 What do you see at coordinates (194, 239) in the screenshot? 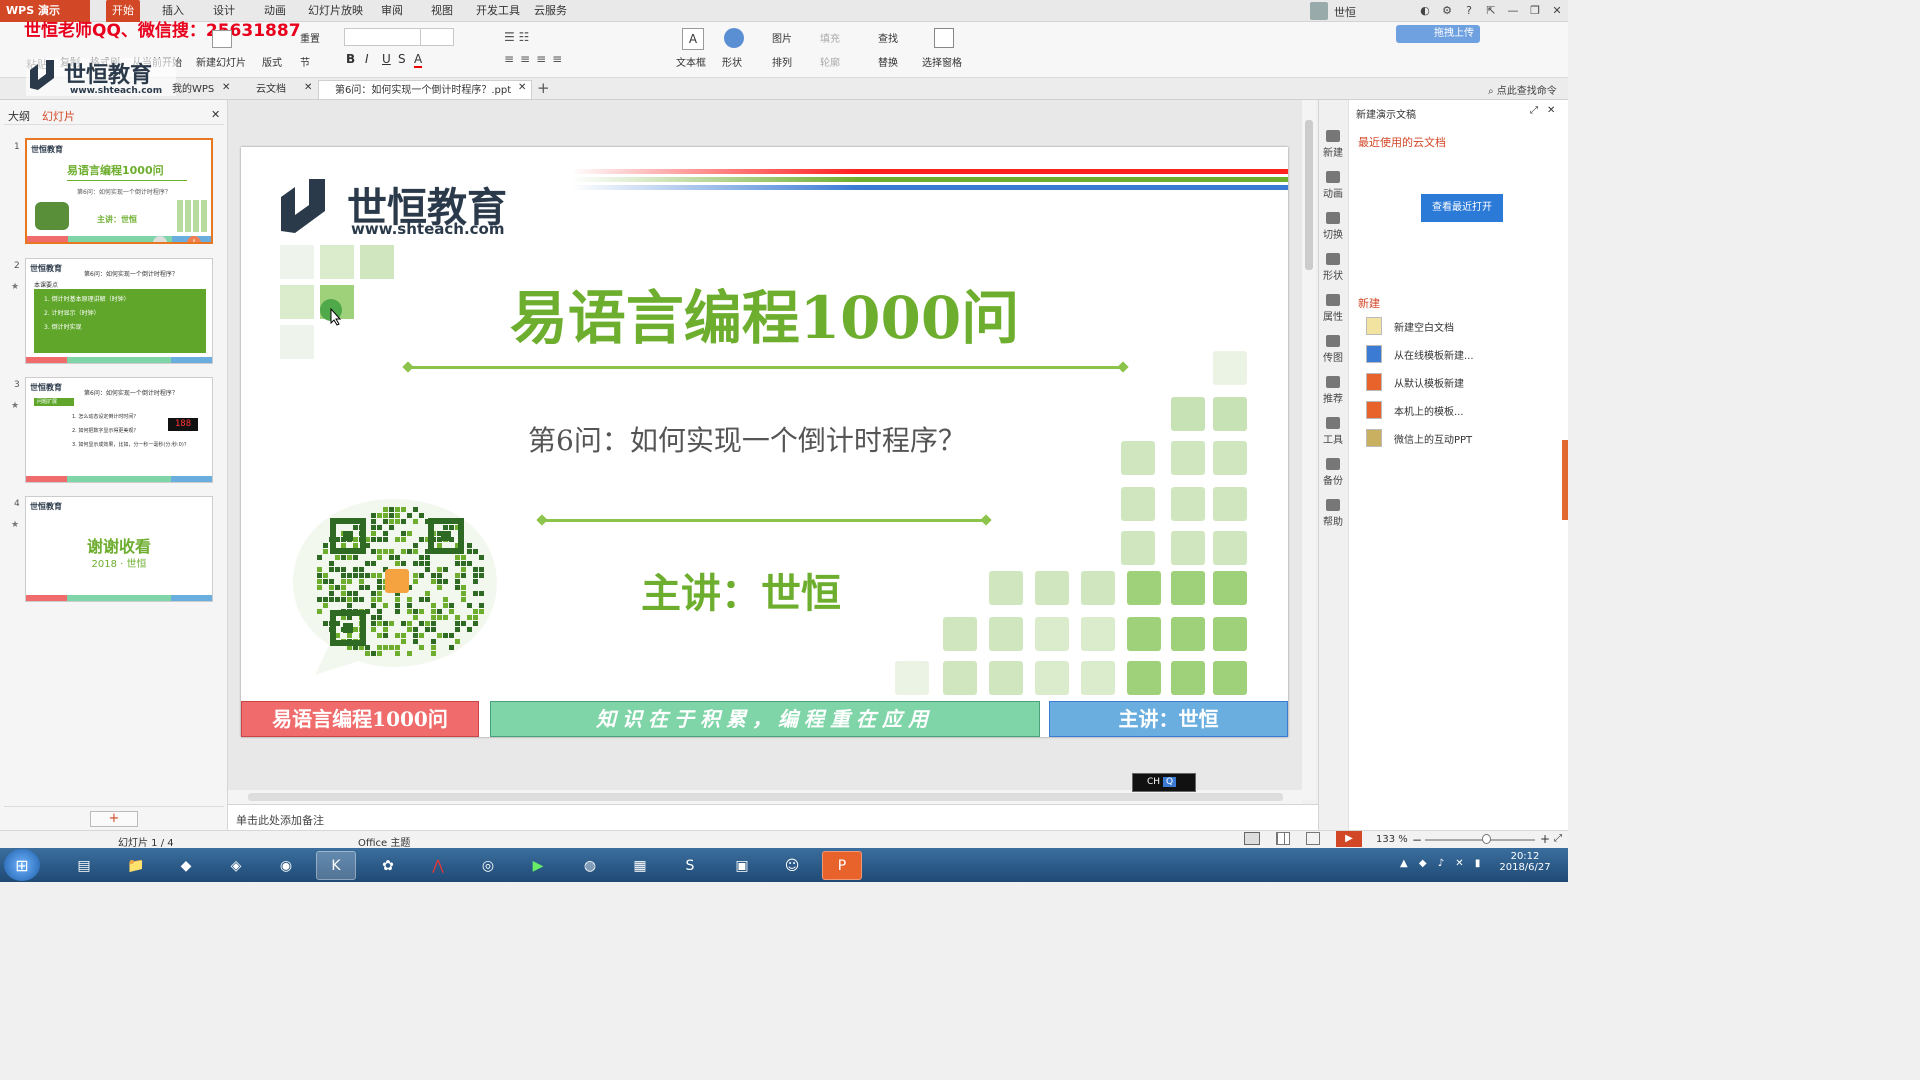
I see `add-slide-icon: +` at bounding box center [194, 239].